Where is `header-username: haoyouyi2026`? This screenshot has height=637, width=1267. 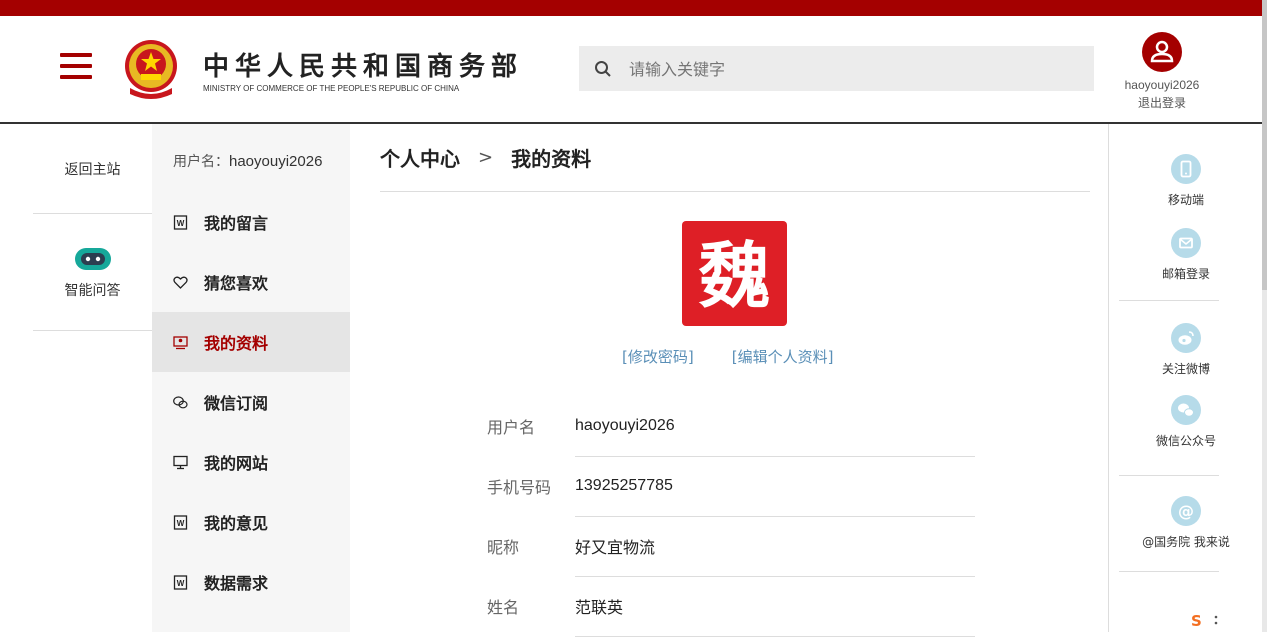 header-username: haoyouyi2026 is located at coordinates (1162, 85).